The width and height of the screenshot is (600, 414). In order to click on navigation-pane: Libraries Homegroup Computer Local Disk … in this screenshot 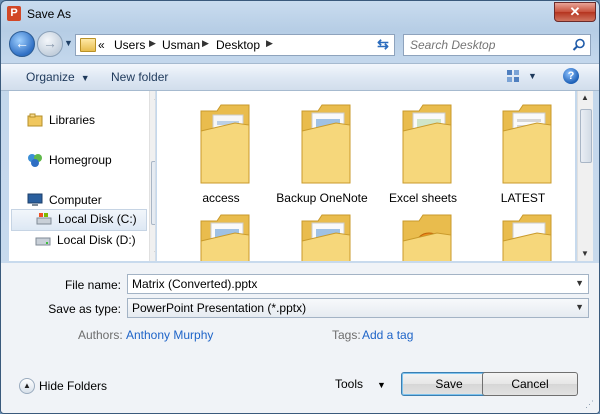, I will do `click(82, 176)`.